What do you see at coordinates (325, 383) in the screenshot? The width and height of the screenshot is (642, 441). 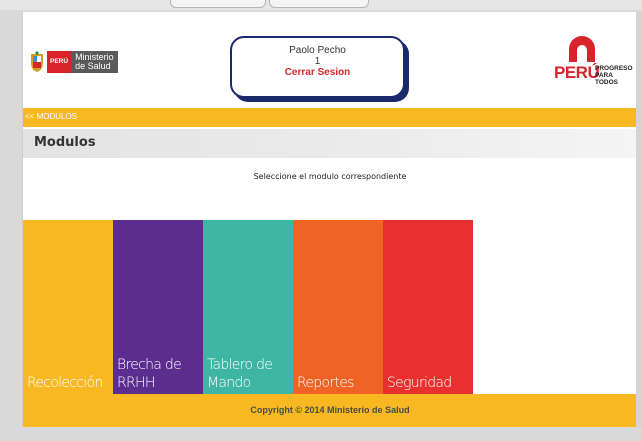 I see `module-label: Reportes` at bounding box center [325, 383].